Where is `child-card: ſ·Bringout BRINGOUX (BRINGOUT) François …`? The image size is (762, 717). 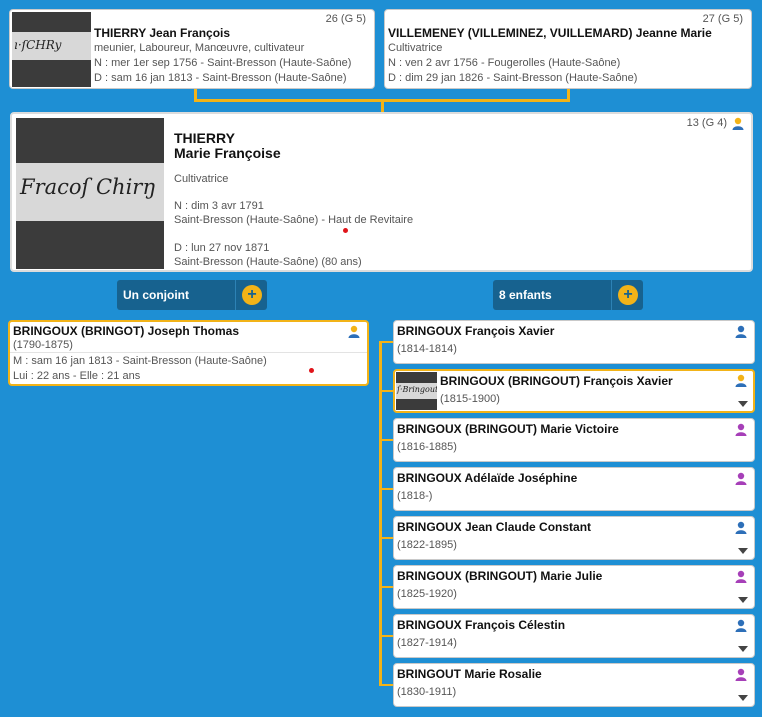 child-card: ſ·Bringout BRINGOUX (BRINGOUT) François … is located at coordinates (574, 391).